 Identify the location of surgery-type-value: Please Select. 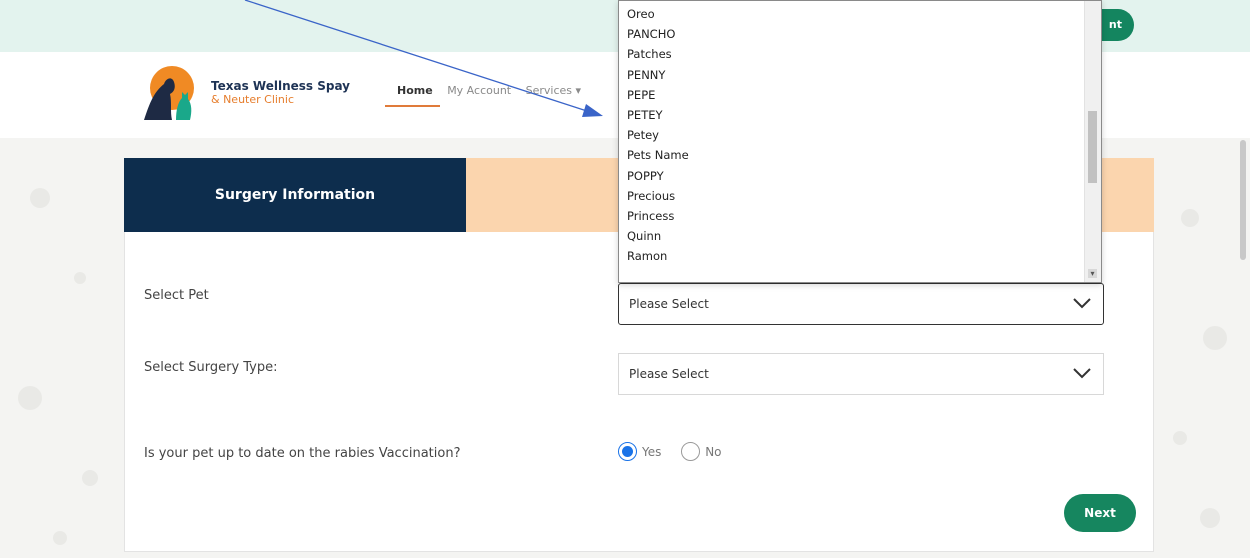
(669, 374).